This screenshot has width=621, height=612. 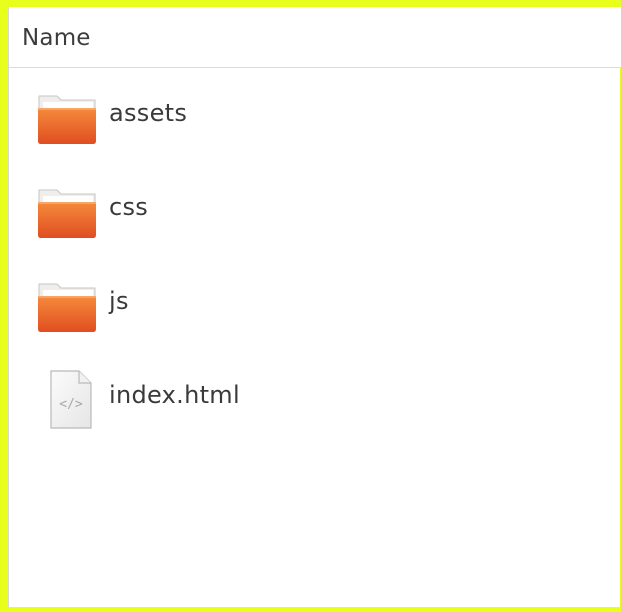 What do you see at coordinates (148, 113) in the screenshot?
I see `item-name: assets` at bounding box center [148, 113].